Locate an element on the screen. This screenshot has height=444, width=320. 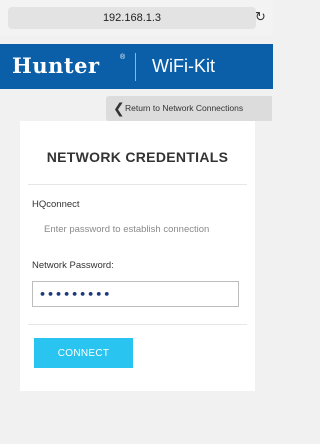
network-name: HQconnect is located at coordinates (56, 204).